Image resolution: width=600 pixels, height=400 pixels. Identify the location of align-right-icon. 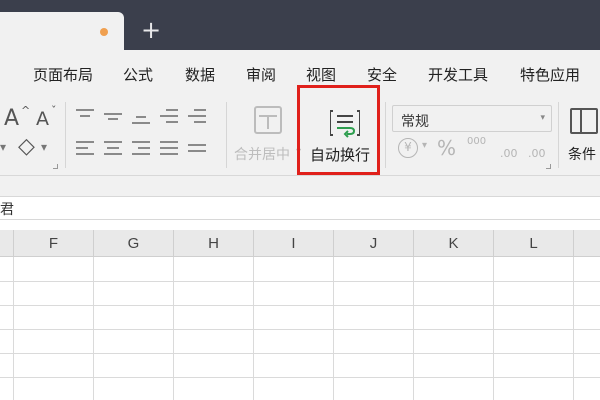
(141, 148).